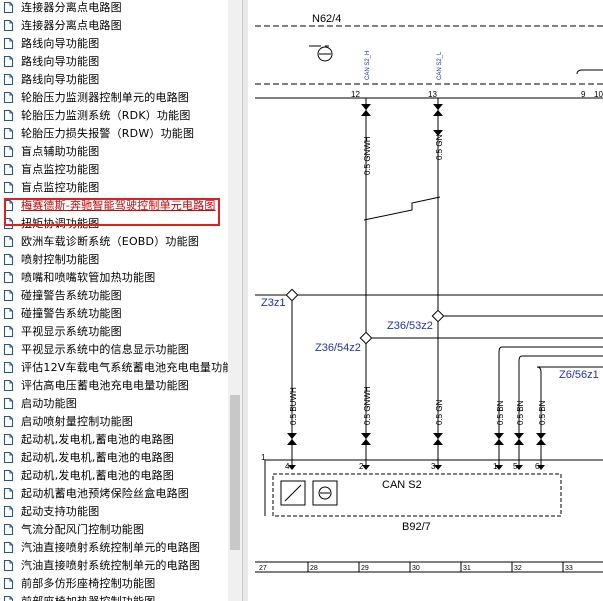 The height and width of the screenshot is (601, 603). Describe the element at coordinates (338, 348) in the screenshot. I see `node-label-z36-54z2: Z36/54z2` at that location.